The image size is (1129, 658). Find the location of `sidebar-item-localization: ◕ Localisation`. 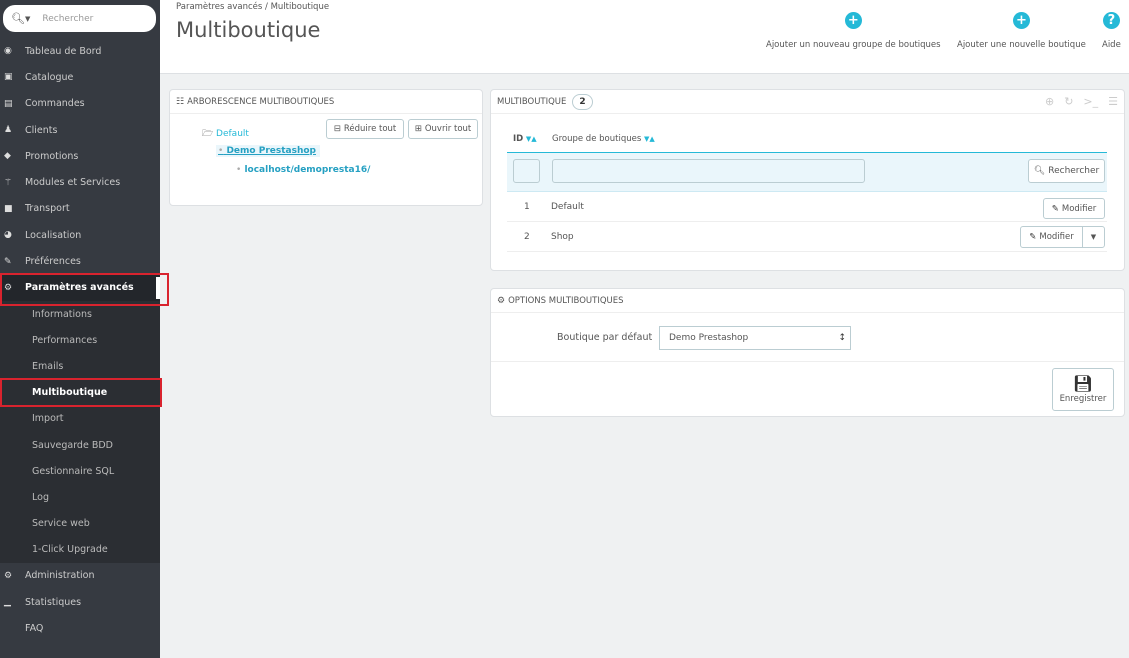

sidebar-item-localization: ◕ Localisation is located at coordinates (80, 235).